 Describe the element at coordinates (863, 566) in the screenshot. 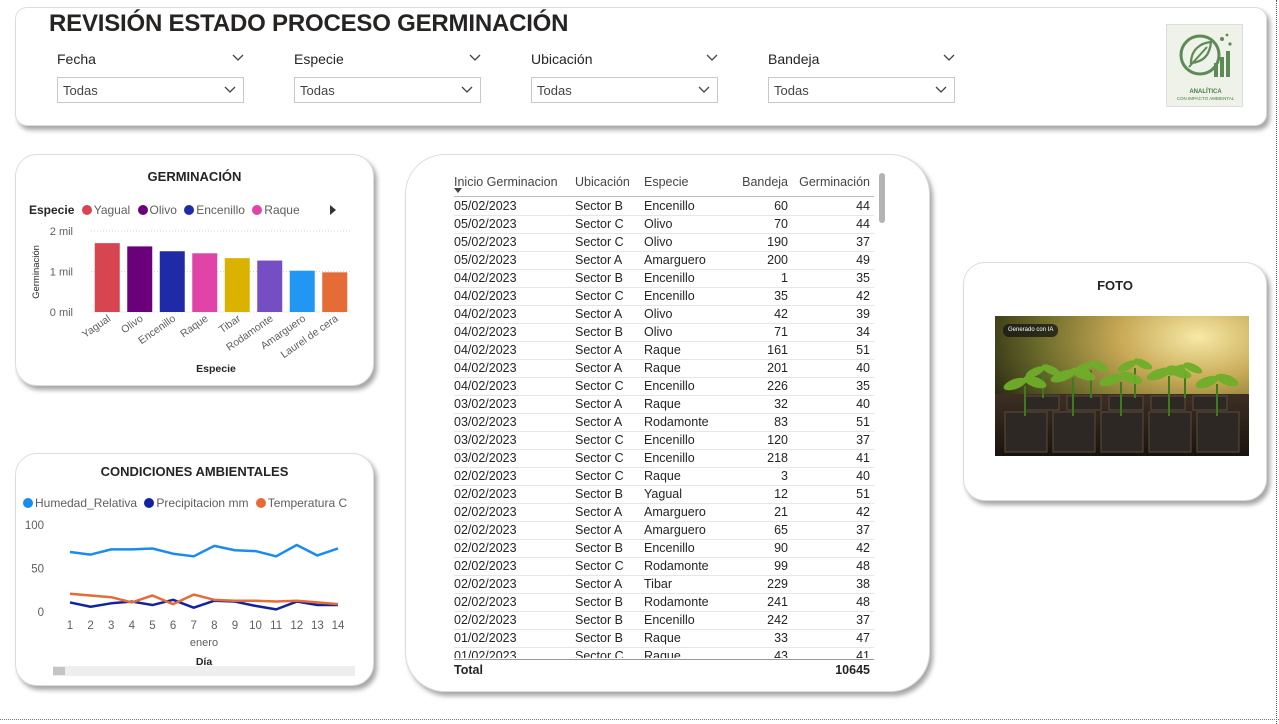

I see `cell-germinacion: 48` at that location.